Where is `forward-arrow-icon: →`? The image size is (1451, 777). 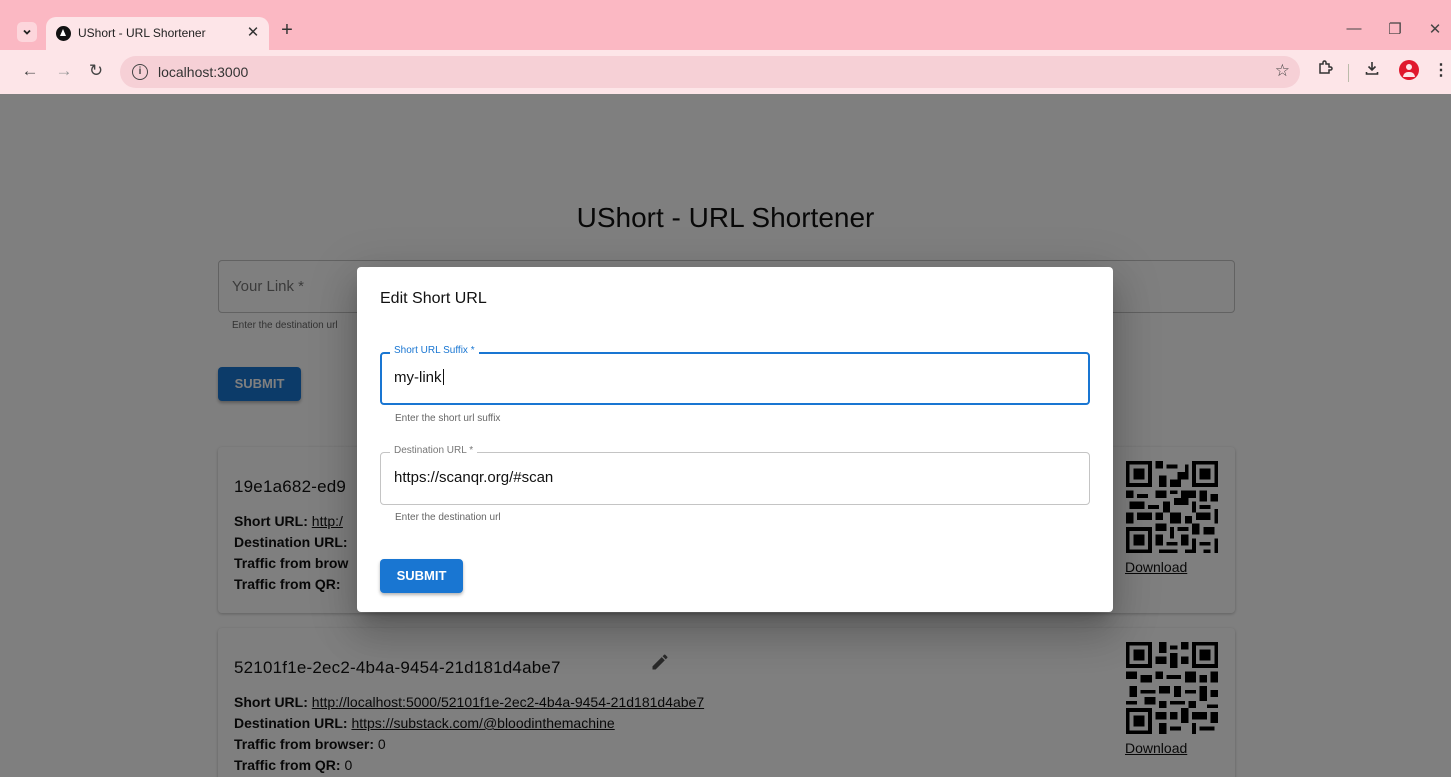
forward-arrow-icon: → is located at coordinates (64, 71).